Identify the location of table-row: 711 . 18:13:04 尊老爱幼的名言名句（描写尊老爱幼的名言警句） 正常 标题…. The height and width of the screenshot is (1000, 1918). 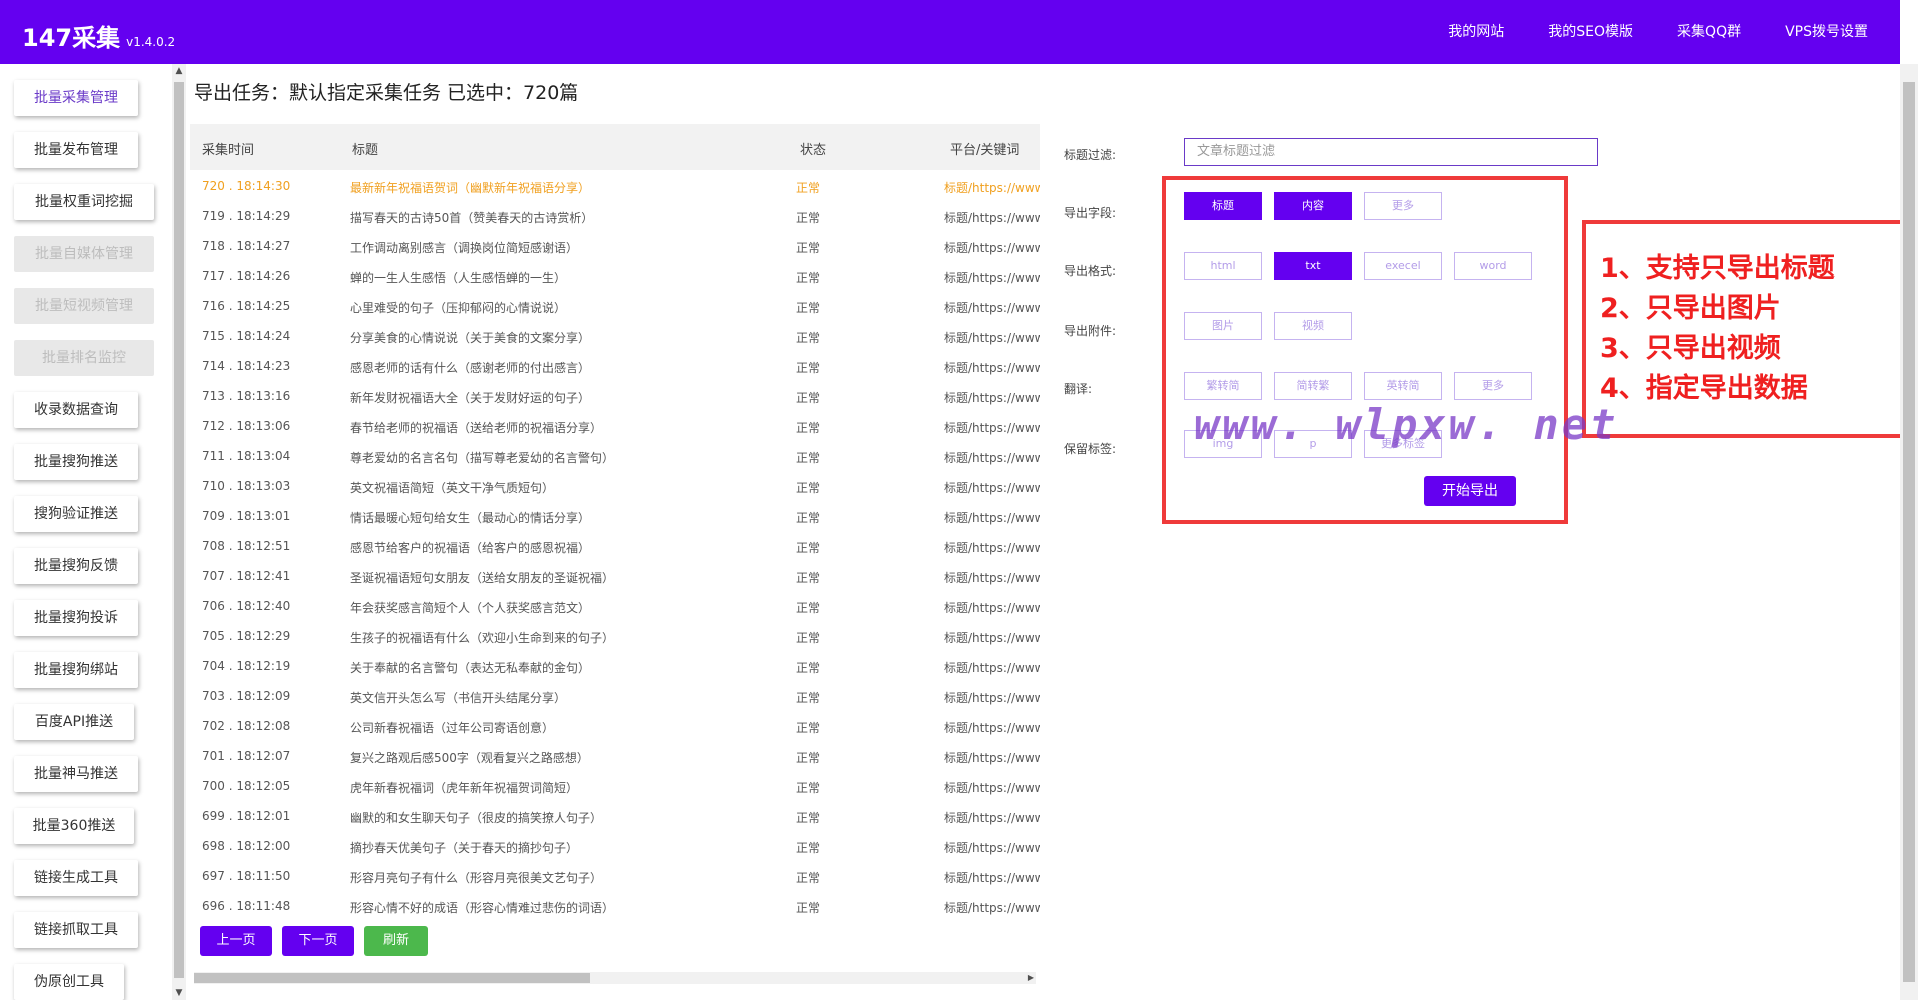
(615, 455).